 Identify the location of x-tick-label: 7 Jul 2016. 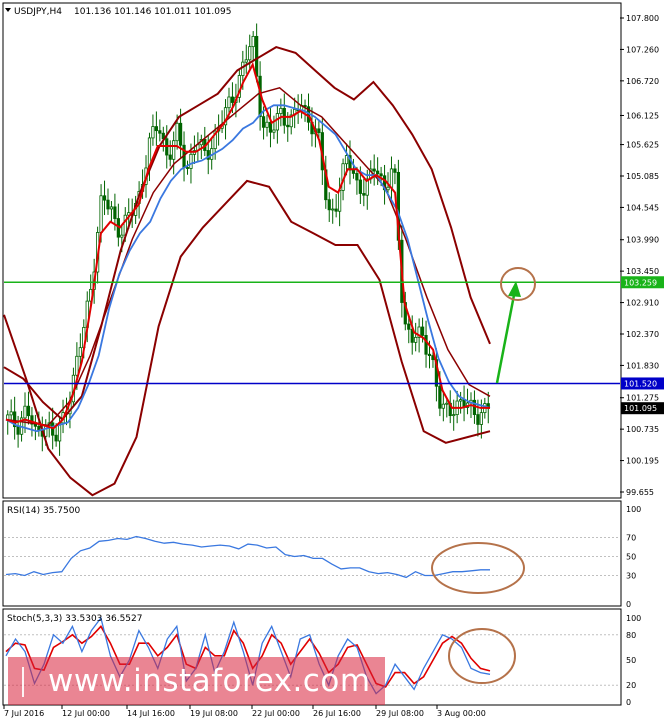
(24, 713).